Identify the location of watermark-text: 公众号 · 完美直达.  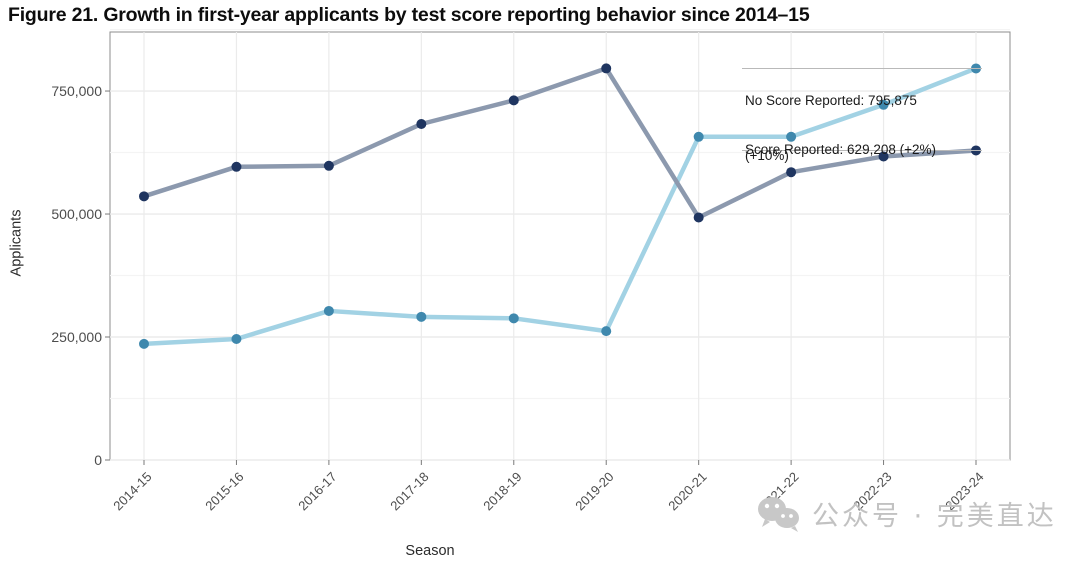
(934, 516).